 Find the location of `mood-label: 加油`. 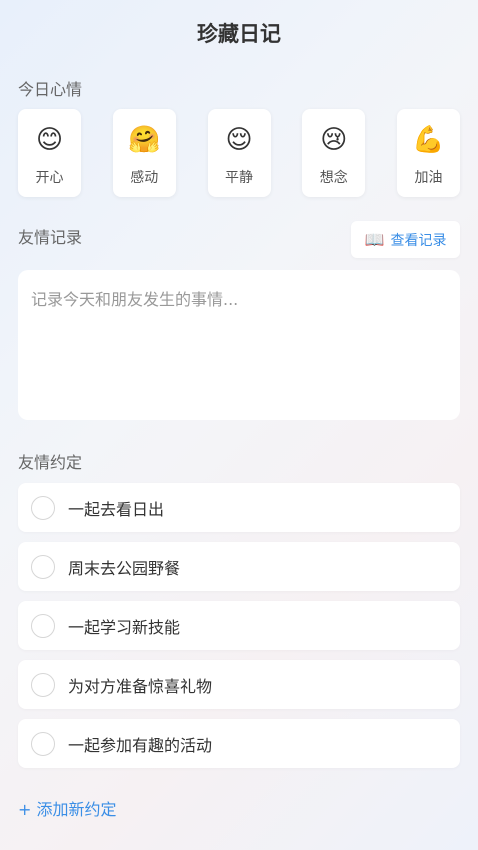

mood-label: 加油 is located at coordinates (428, 178).